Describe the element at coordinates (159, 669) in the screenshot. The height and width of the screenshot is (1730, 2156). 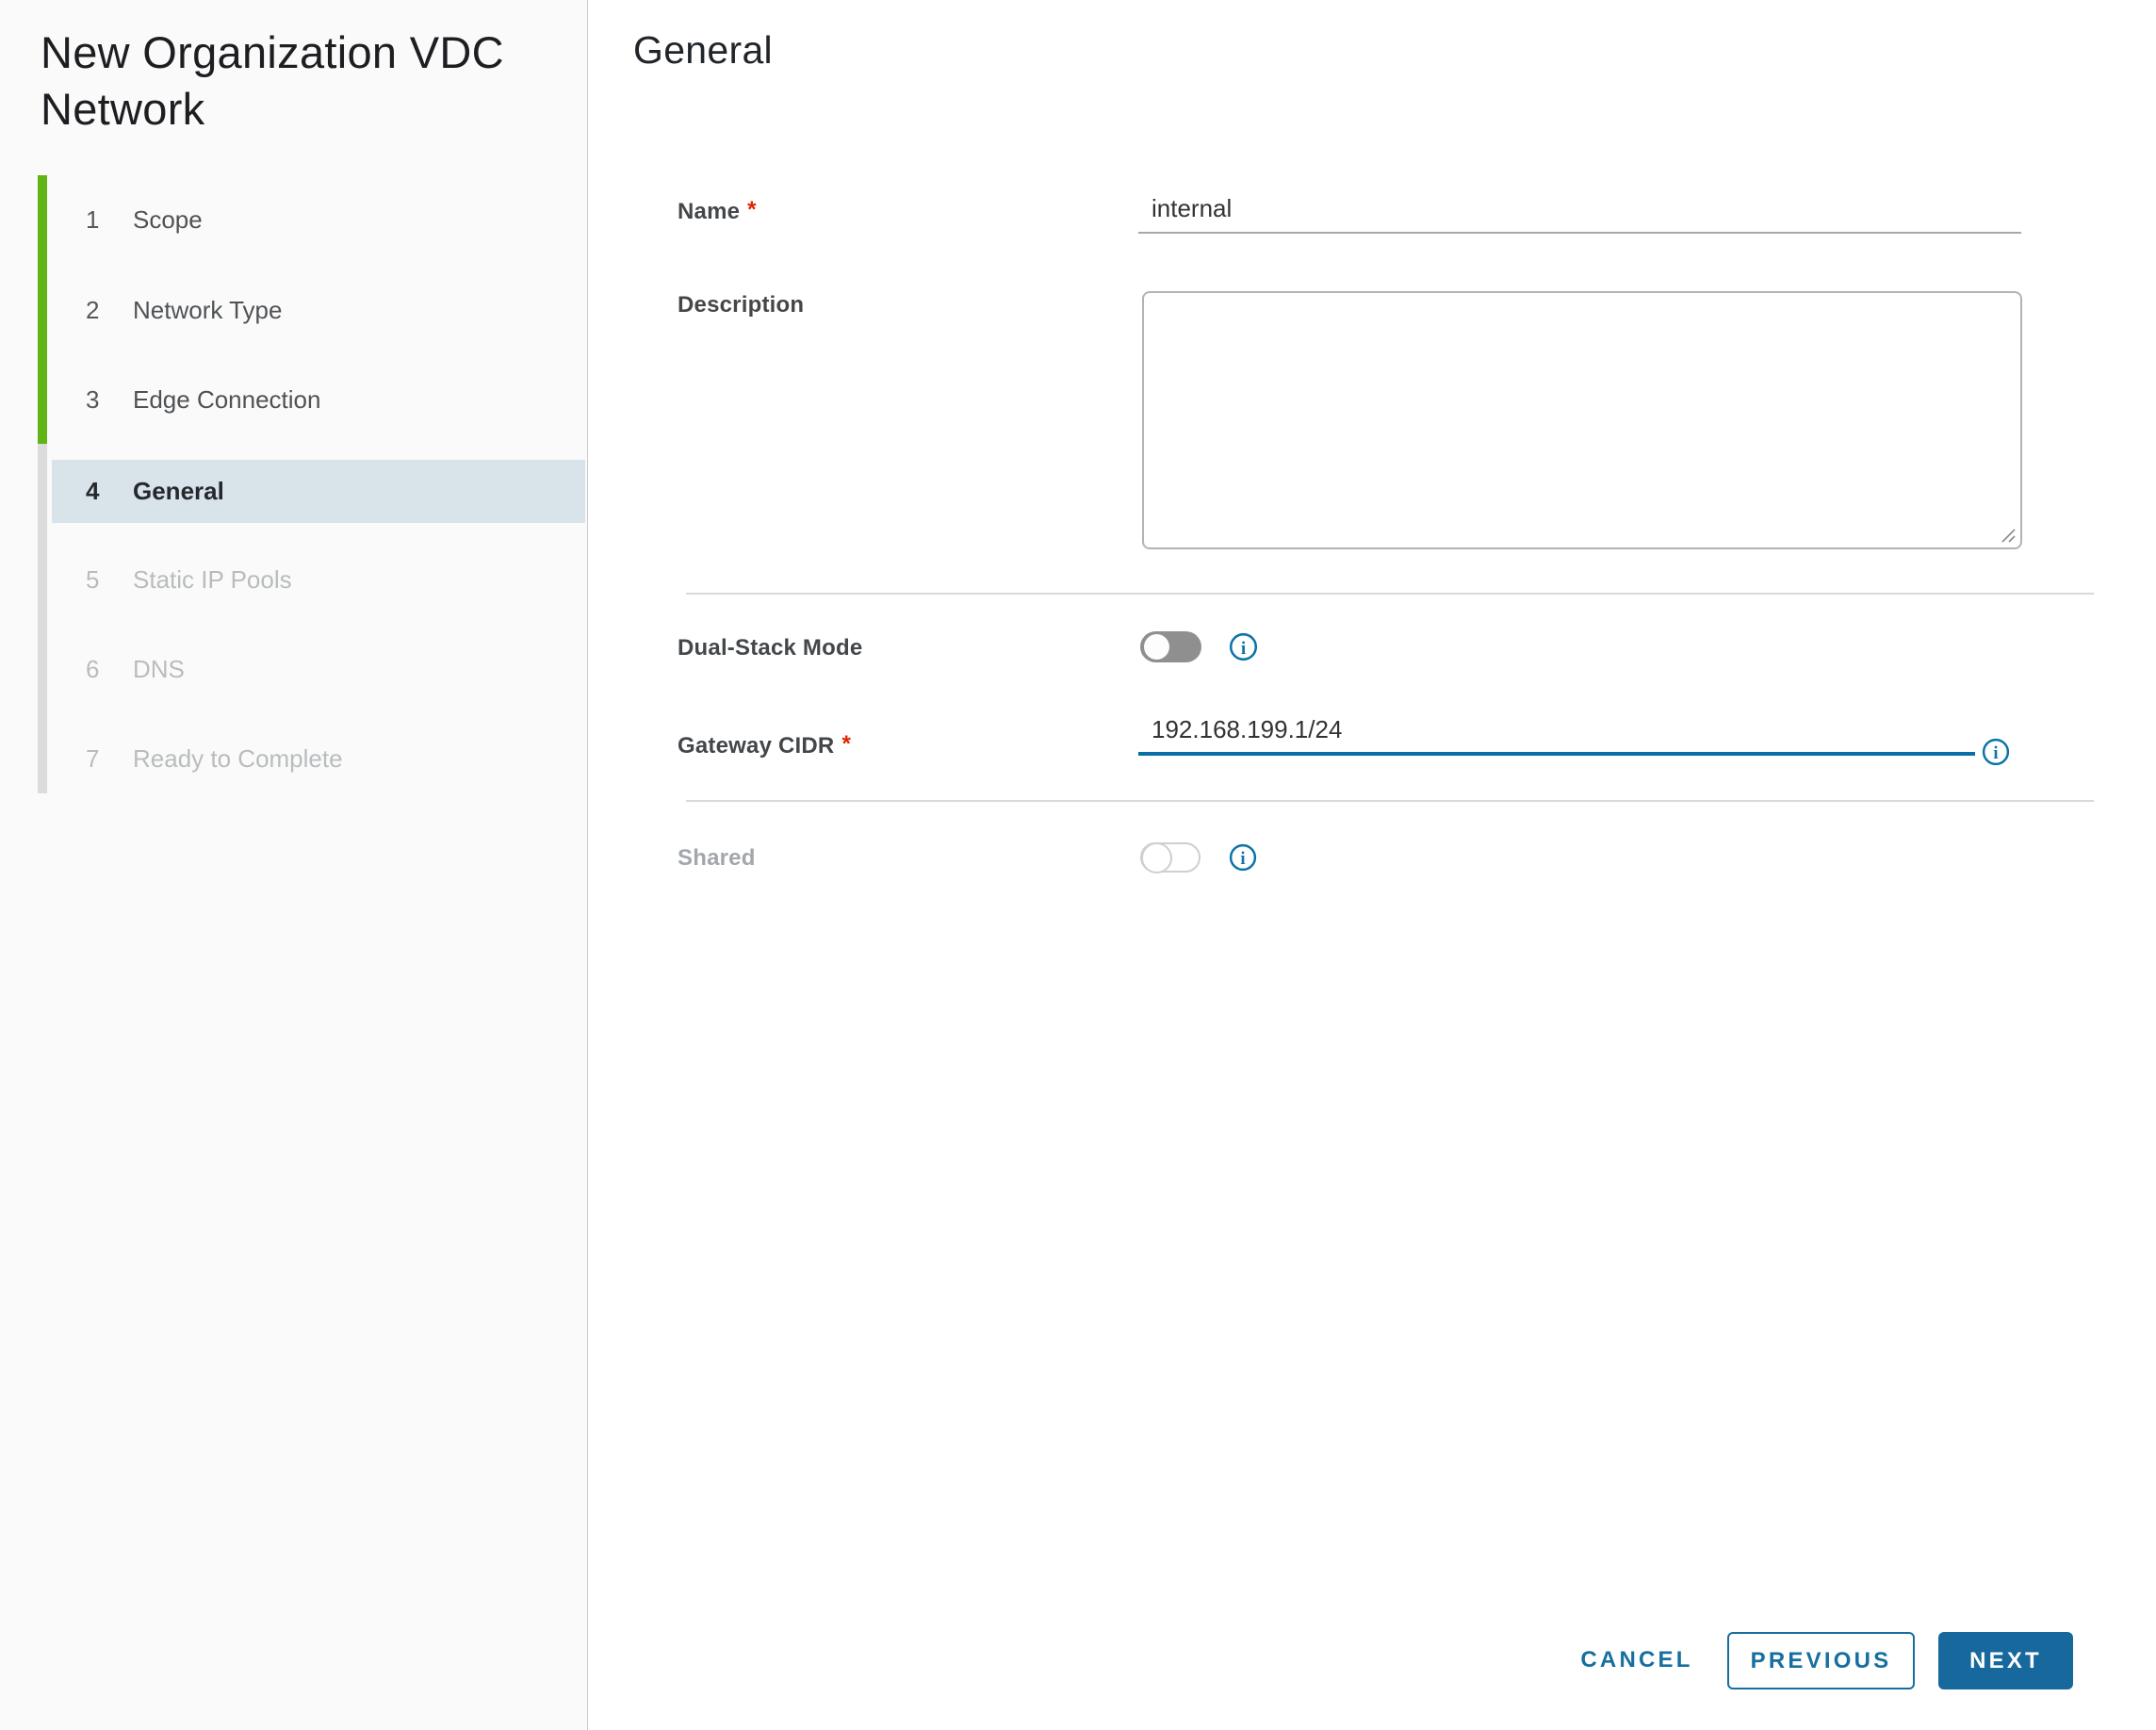
I see `step-label: DNS` at that location.